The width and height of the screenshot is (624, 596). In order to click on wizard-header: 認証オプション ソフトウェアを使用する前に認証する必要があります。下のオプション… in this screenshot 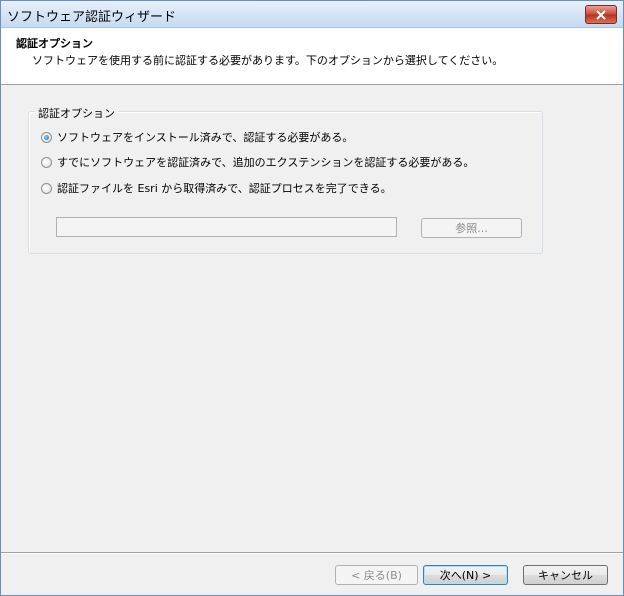, I will do `click(312, 56)`.